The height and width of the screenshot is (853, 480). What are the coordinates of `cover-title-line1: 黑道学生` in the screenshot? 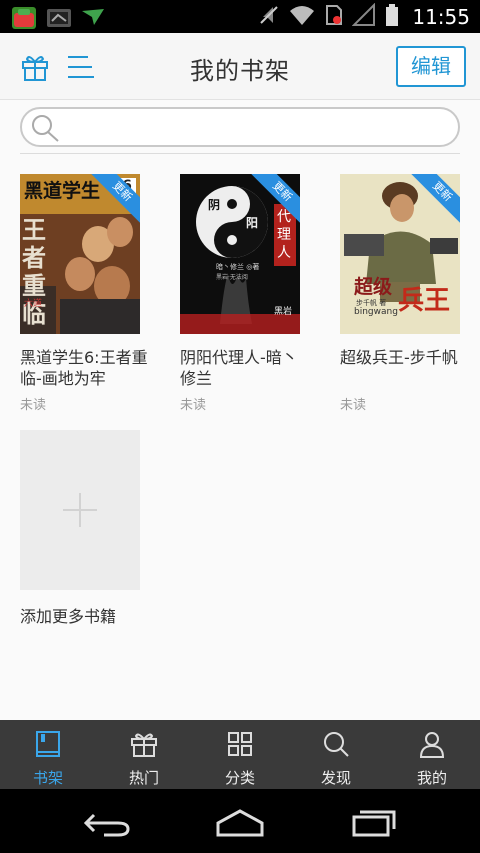 It's located at (62, 191).